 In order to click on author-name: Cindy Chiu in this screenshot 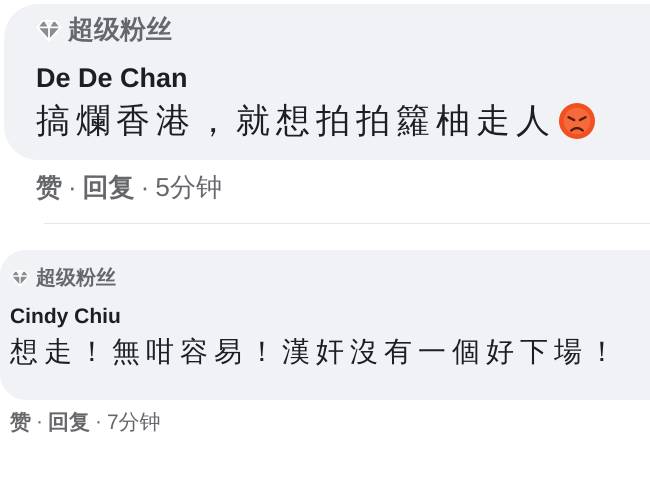, I will do `click(330, 317)`.